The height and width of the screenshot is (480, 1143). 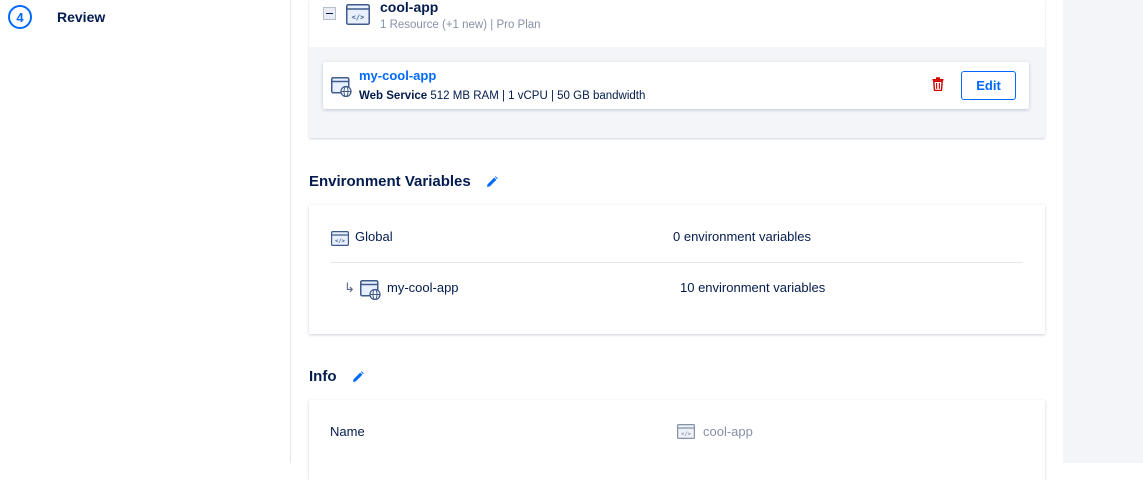 I want to click on component-name-link: my-cool-app, so click(x=397, y=75).